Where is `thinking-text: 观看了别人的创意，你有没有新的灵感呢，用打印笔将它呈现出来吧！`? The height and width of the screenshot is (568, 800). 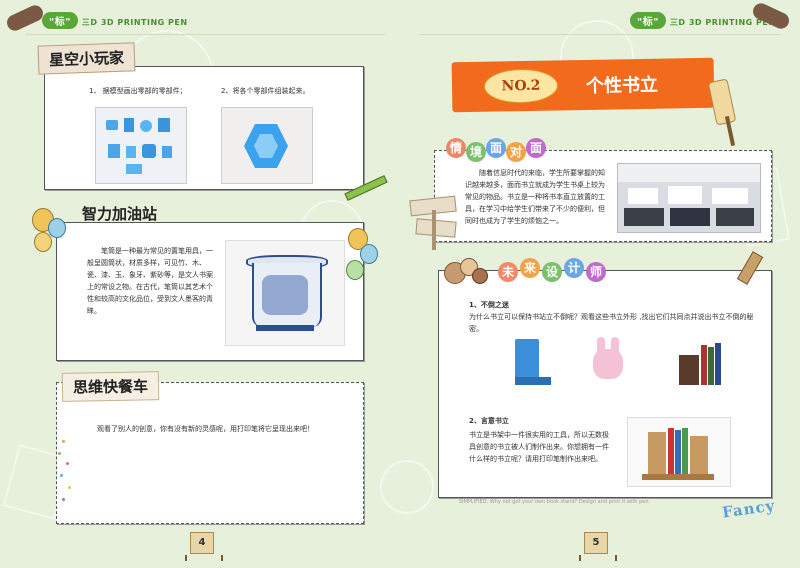
thinking-text: 观看了别人的创意，你有没有新的灵感呢，用打印笔将它呈现出来吧！ is located at coordinates (205, 429).